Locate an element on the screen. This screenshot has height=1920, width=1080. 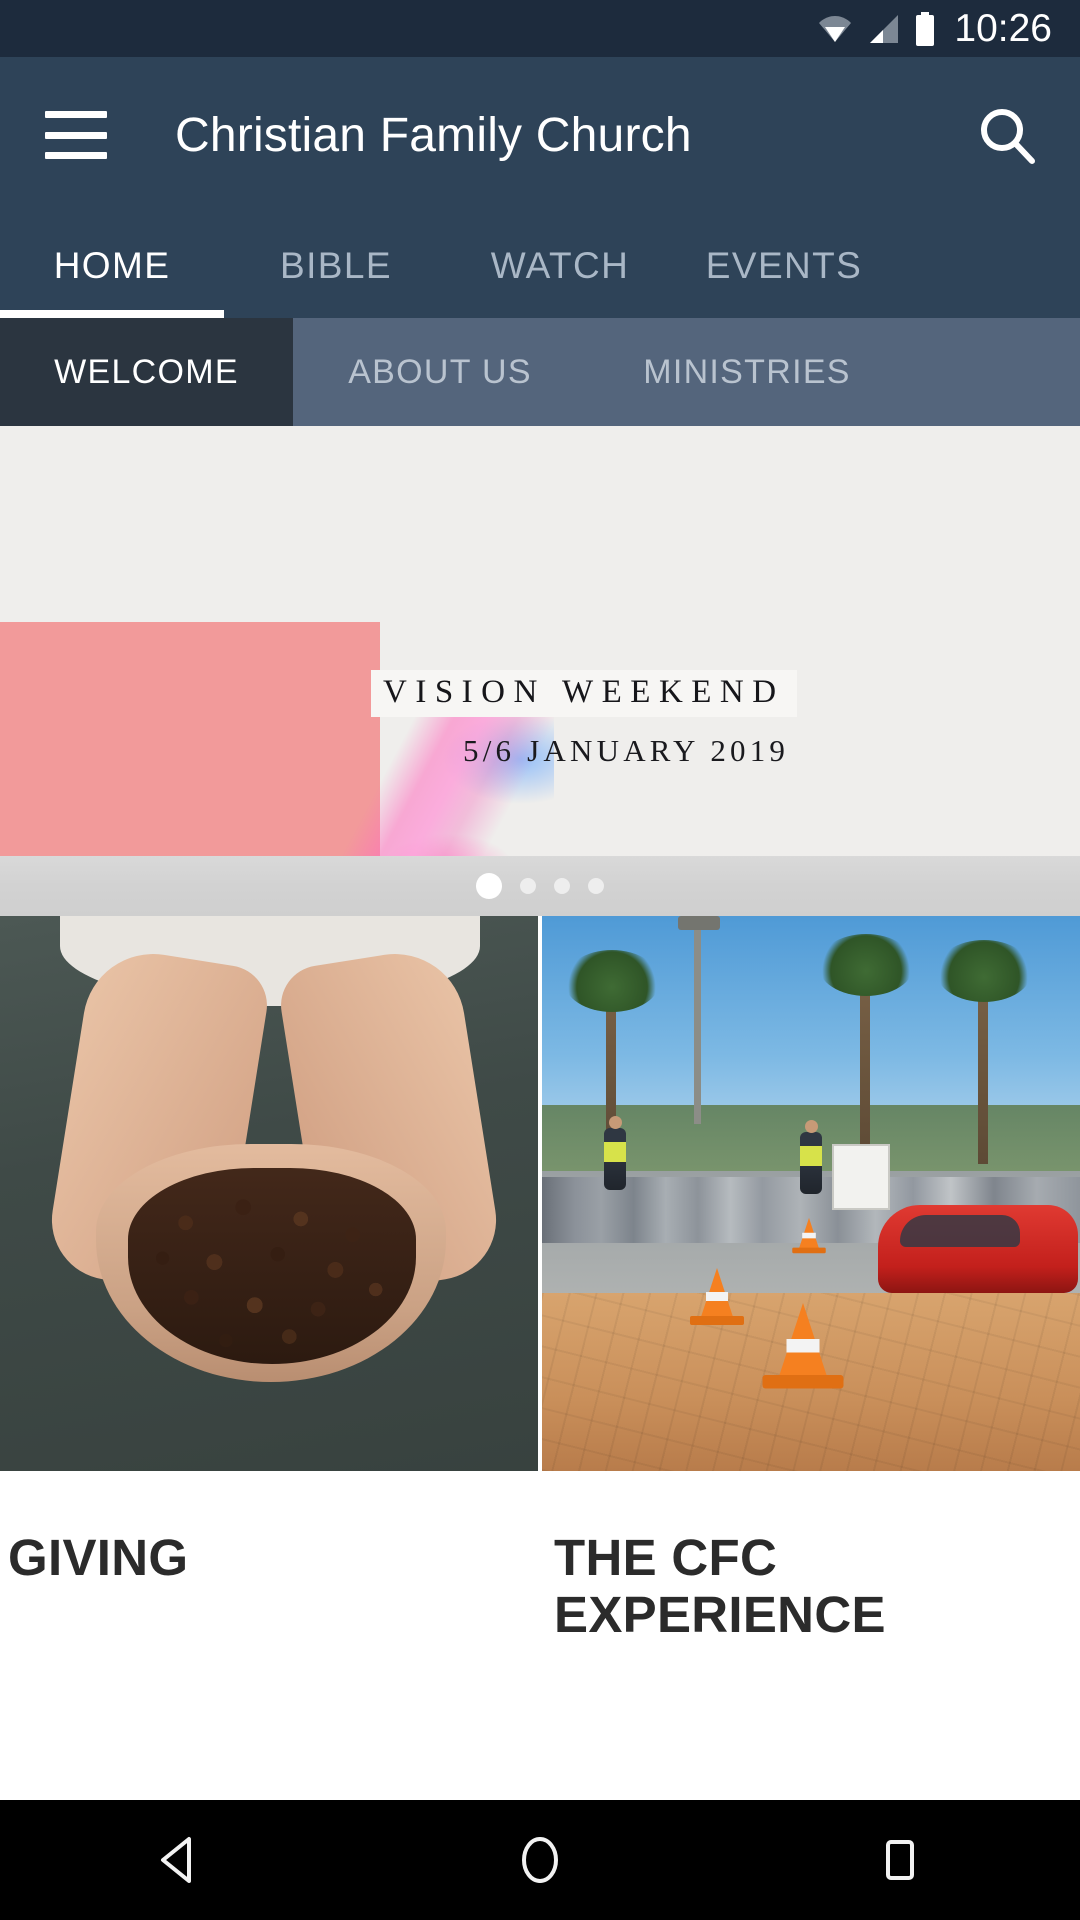
page-title: Christian Family Church is located at coordinates (433, 135).